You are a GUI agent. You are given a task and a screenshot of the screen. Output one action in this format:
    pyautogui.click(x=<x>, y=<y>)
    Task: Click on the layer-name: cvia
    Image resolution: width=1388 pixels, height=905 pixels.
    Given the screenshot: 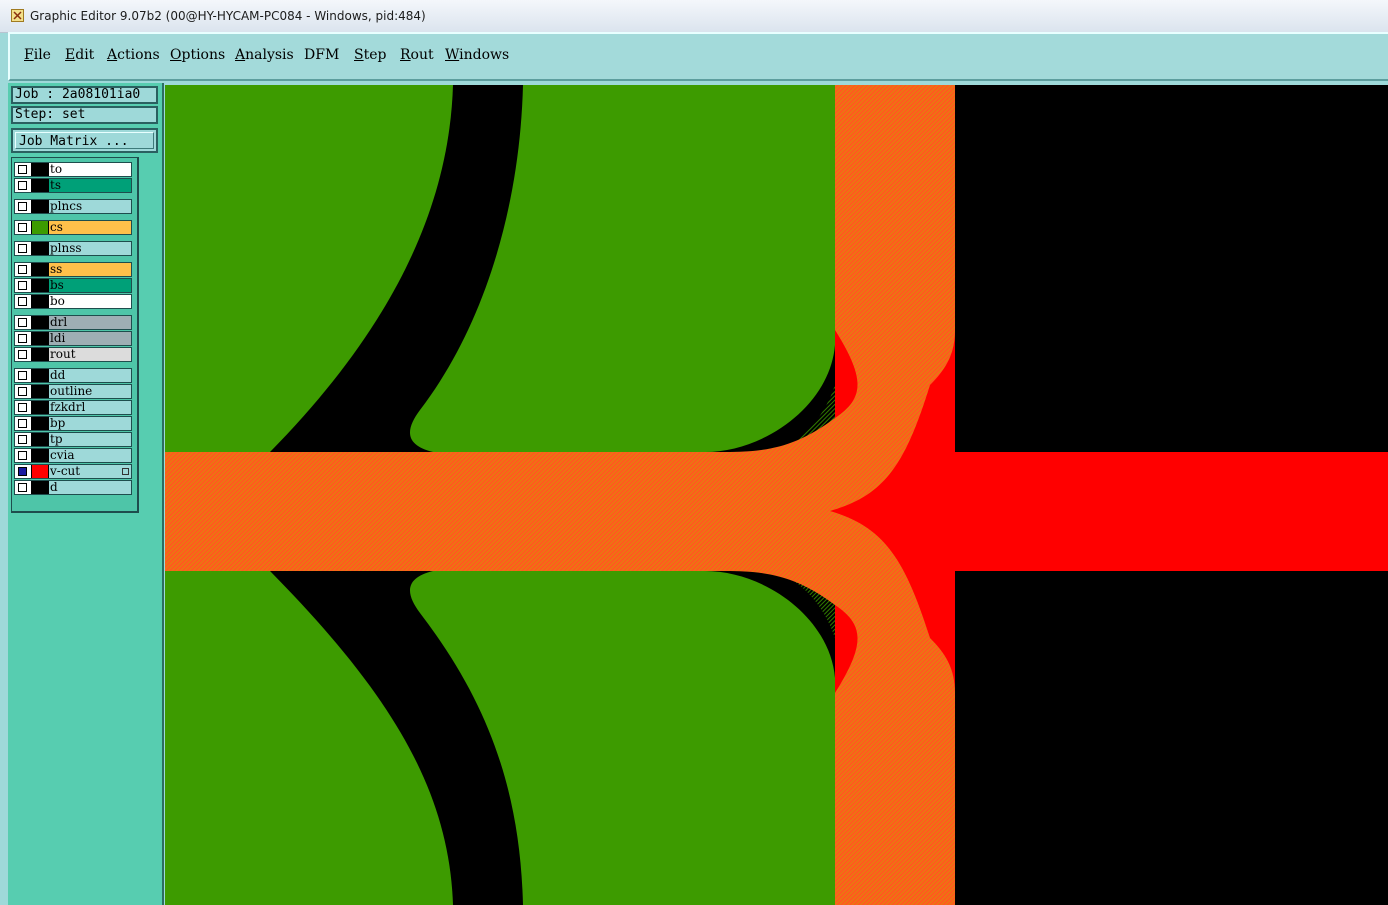 What is the action you would take?
    pyautogui.click(x=90, y=455)
    